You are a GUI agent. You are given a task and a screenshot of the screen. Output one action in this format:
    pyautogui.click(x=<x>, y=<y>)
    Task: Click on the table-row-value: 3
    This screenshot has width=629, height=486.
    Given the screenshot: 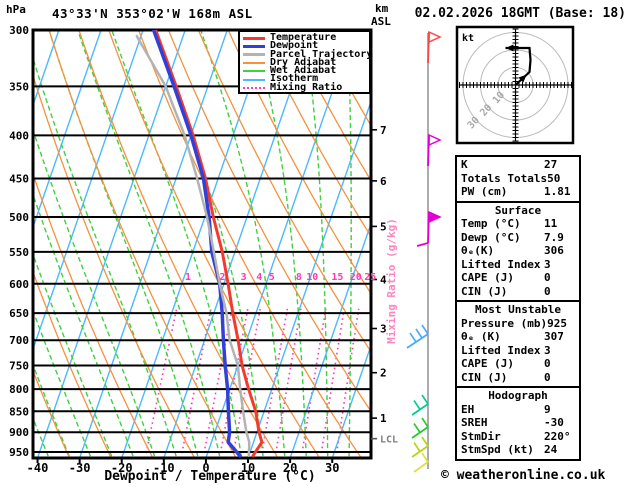 What is the action you would take?
    pyautogui.click(x=547, y=264)
    